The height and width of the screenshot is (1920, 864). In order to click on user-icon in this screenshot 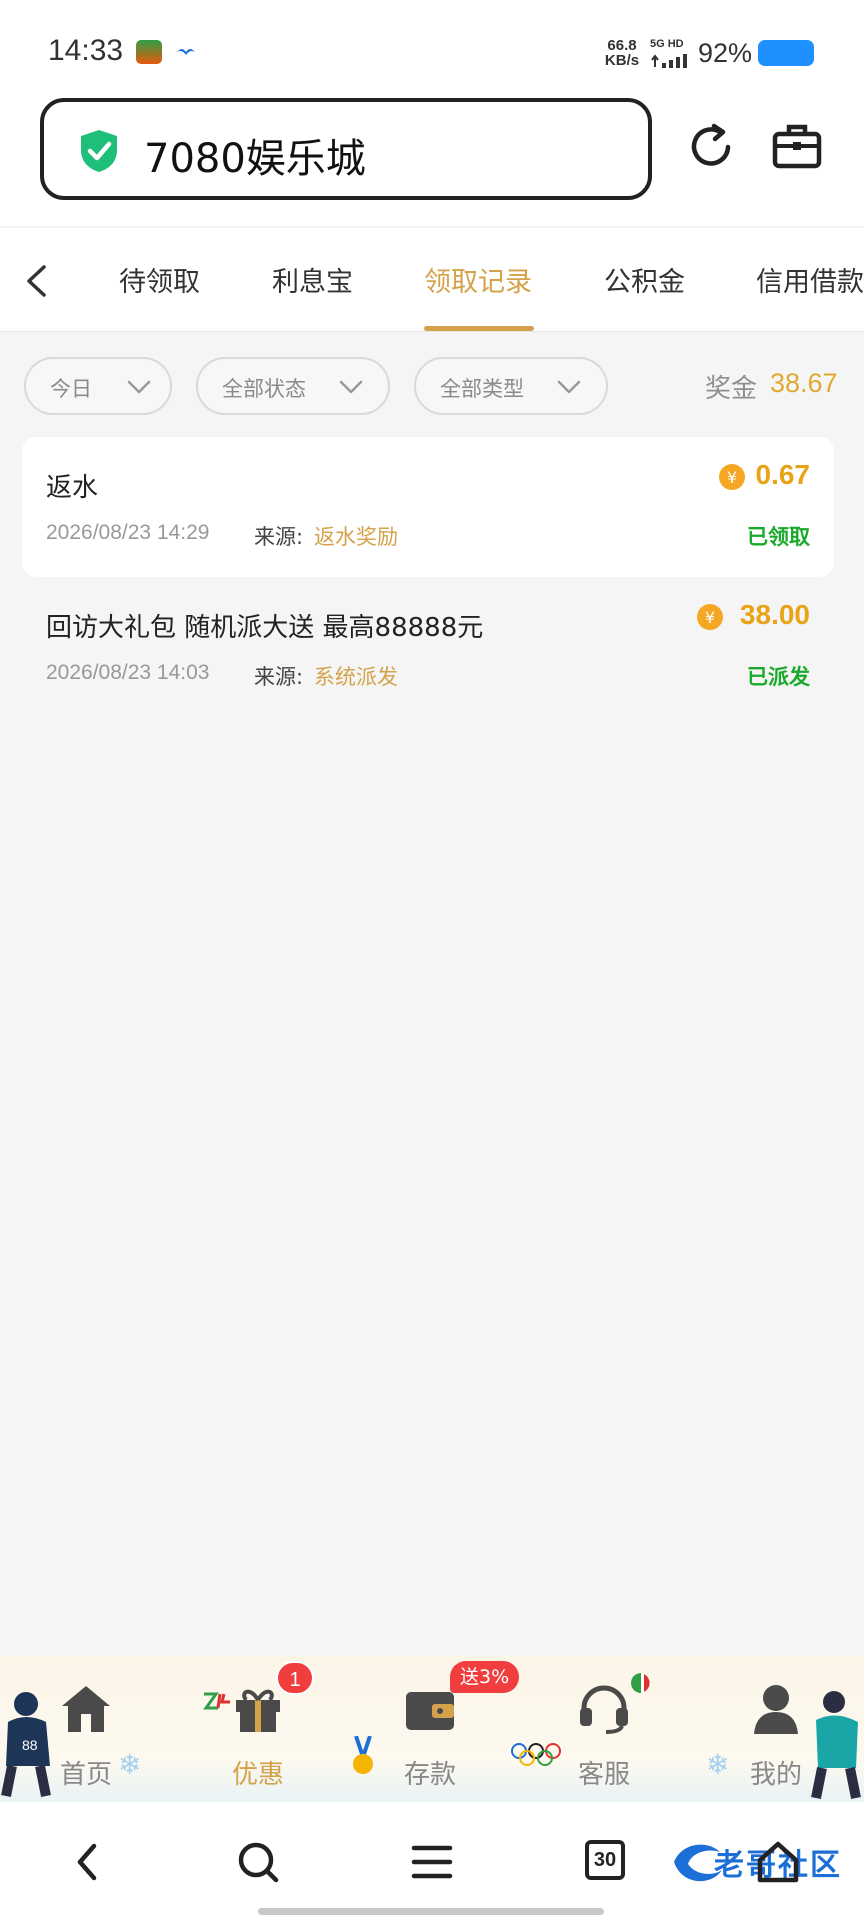, I will do `click(776, 1709)`.